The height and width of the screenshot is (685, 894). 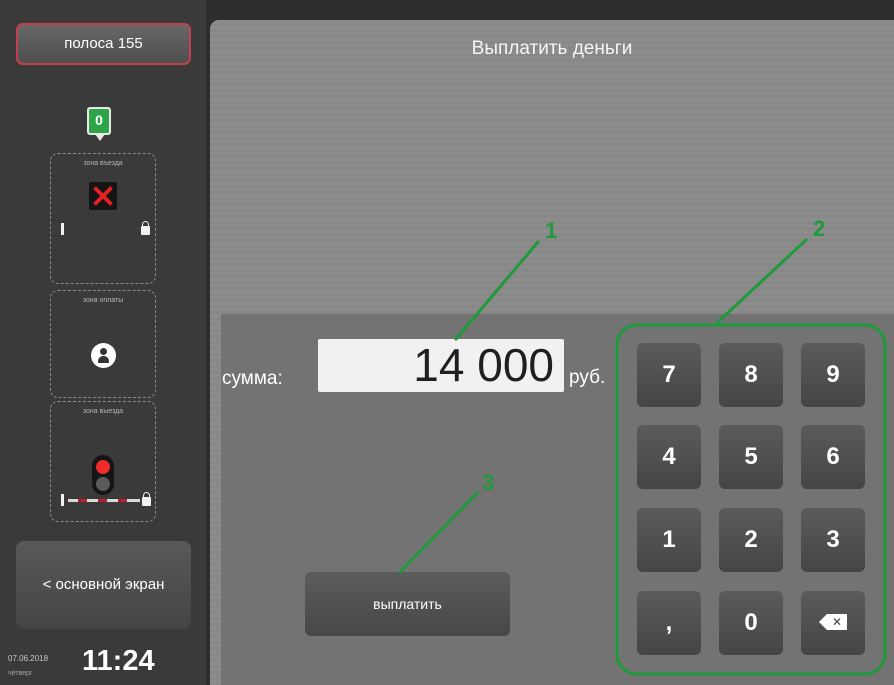 What do you see at coordinates (99, 124) in the screenshot?
I see `vehicle-counter-badge: 0` at bounding box center [99, 124].